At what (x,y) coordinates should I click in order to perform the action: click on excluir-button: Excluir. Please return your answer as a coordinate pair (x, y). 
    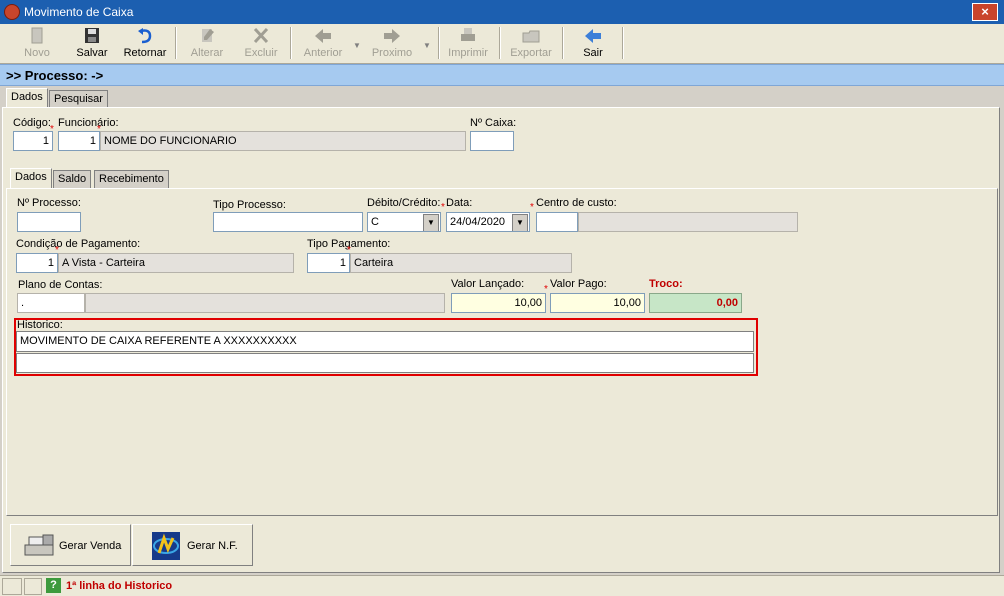
    Looking at the image, I should click on (261, 44).